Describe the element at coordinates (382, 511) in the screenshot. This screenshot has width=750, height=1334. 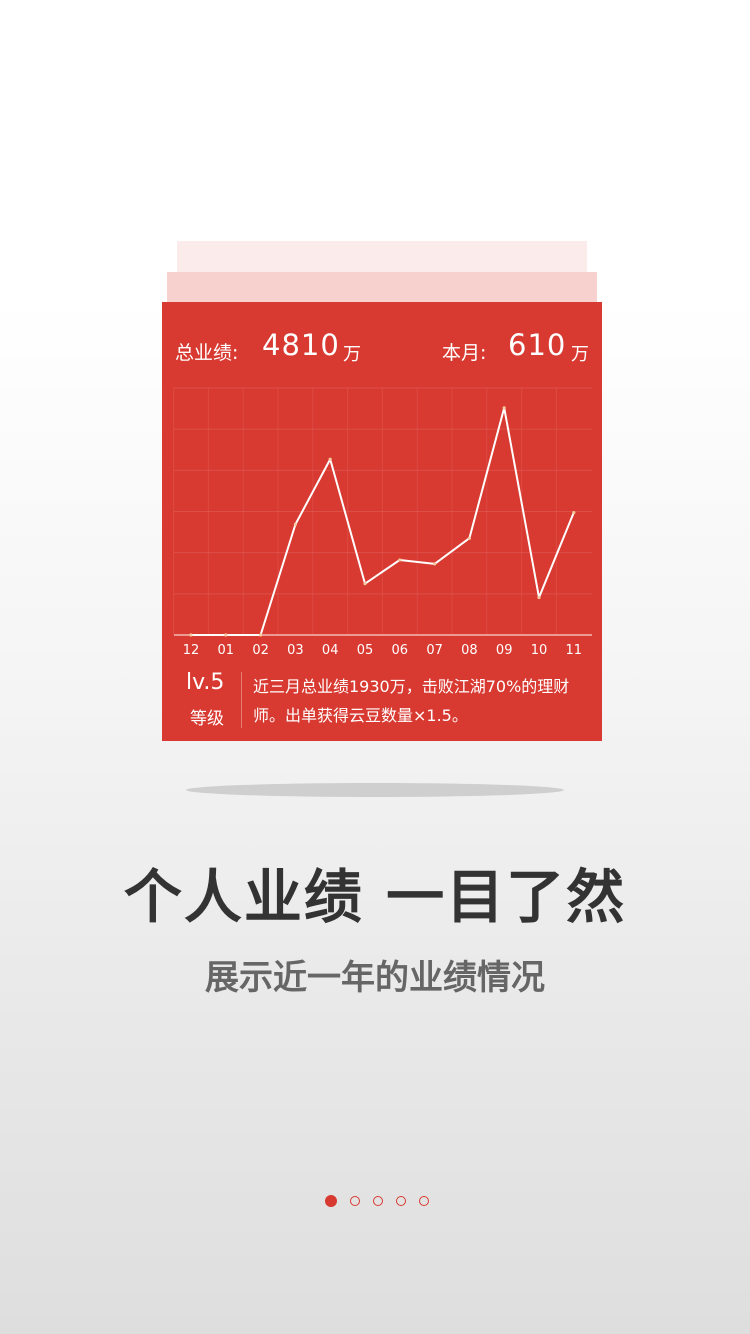
I see `chart-grid` at that location.